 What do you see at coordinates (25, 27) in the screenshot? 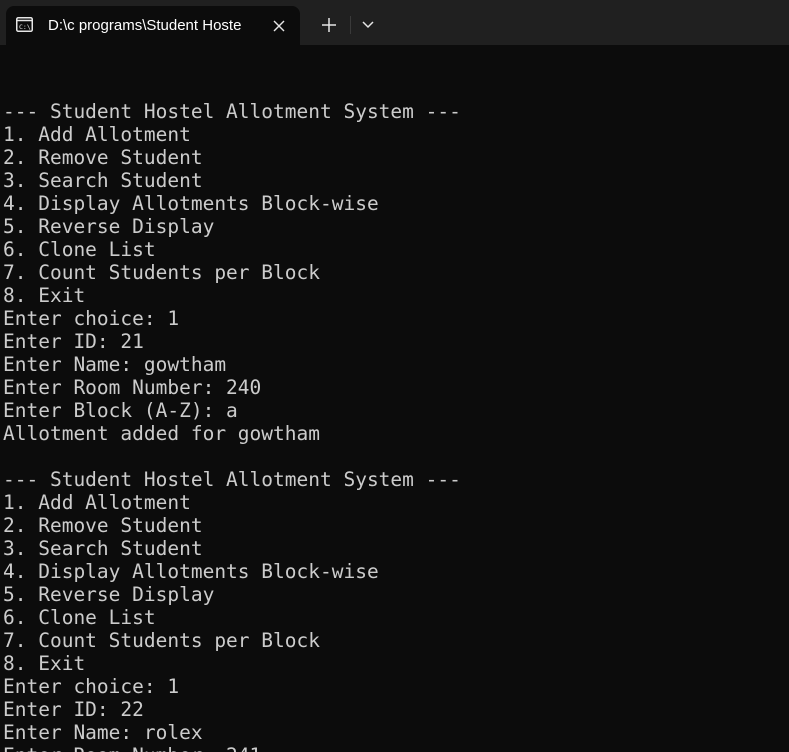
I see `svg-text: C:\` at bounding box center [25, 27].